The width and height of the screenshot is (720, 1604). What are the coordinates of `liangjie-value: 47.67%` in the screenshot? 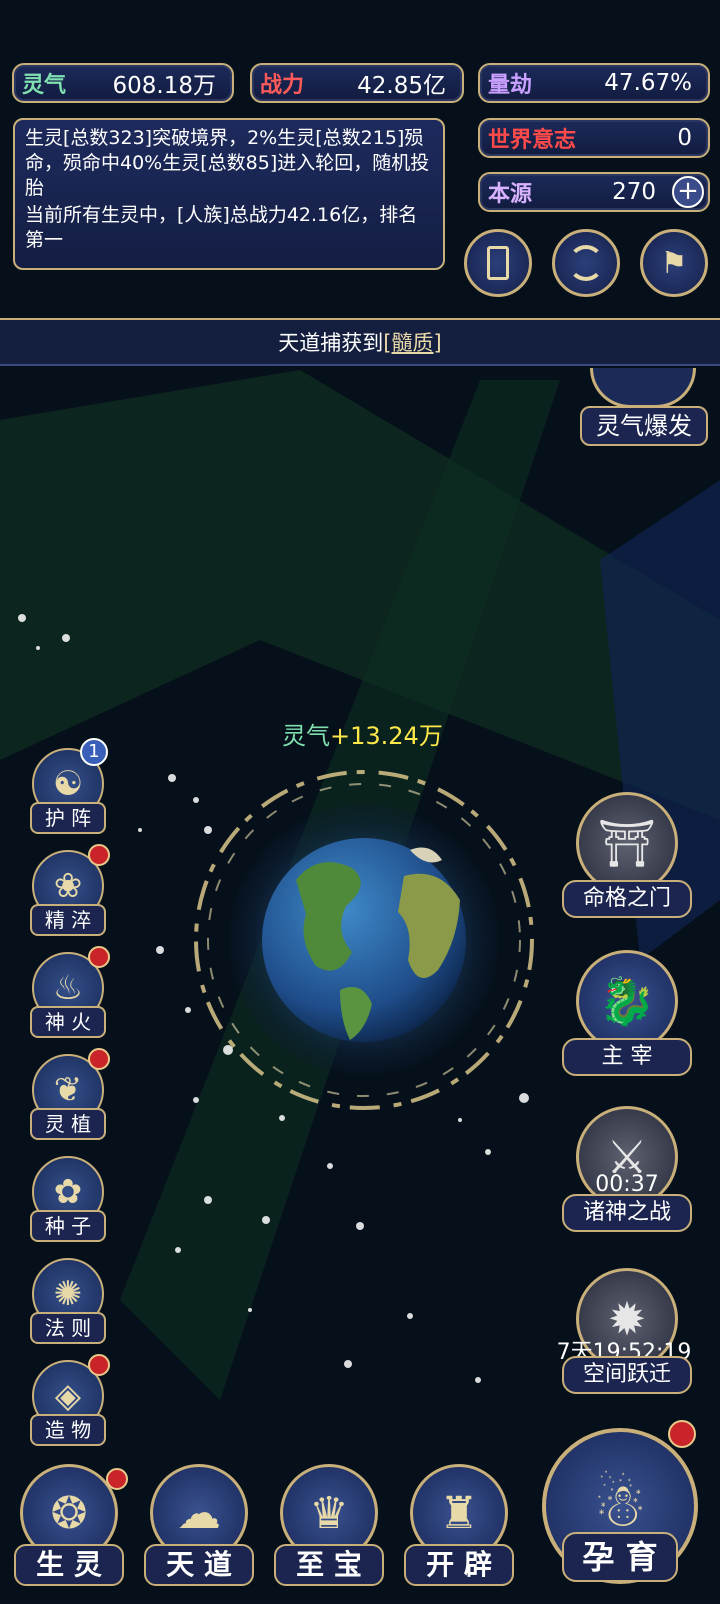 It's located at (648, 83).